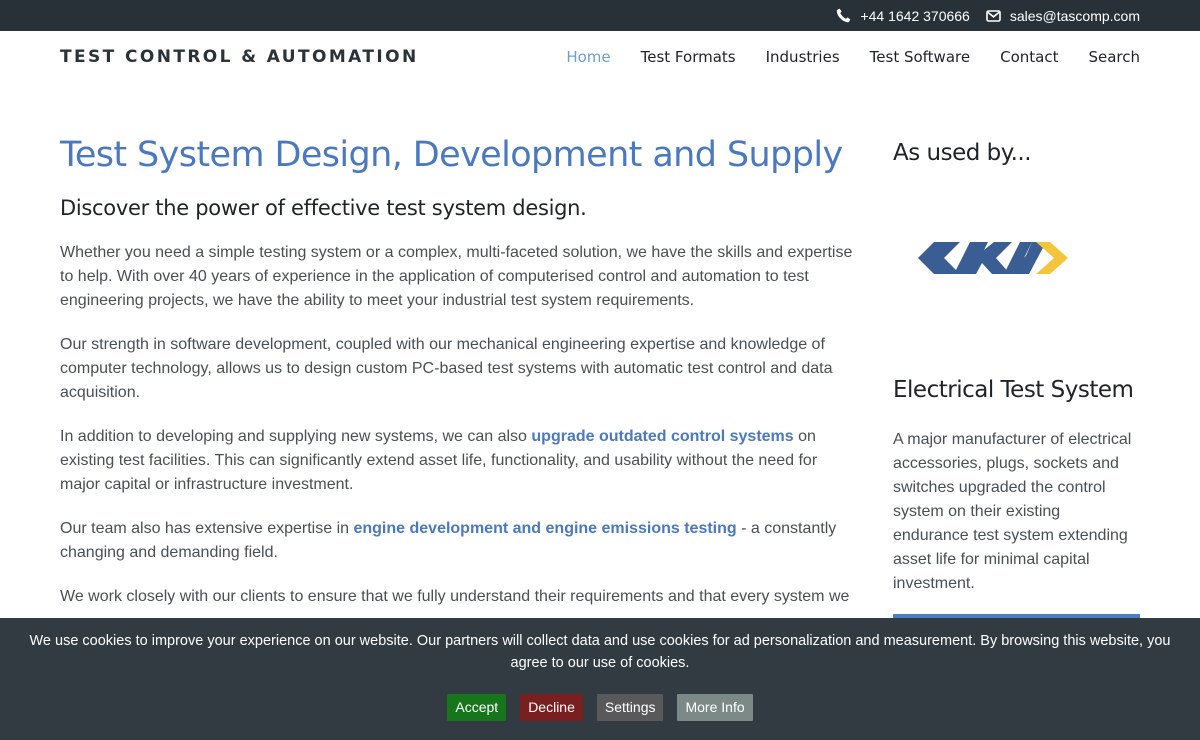 This screenshot has height=740, width=1200. What do you see at coordinates (993, 15) in the screenshot?
I see `envelope-icon` at bounding box center [993, 15].